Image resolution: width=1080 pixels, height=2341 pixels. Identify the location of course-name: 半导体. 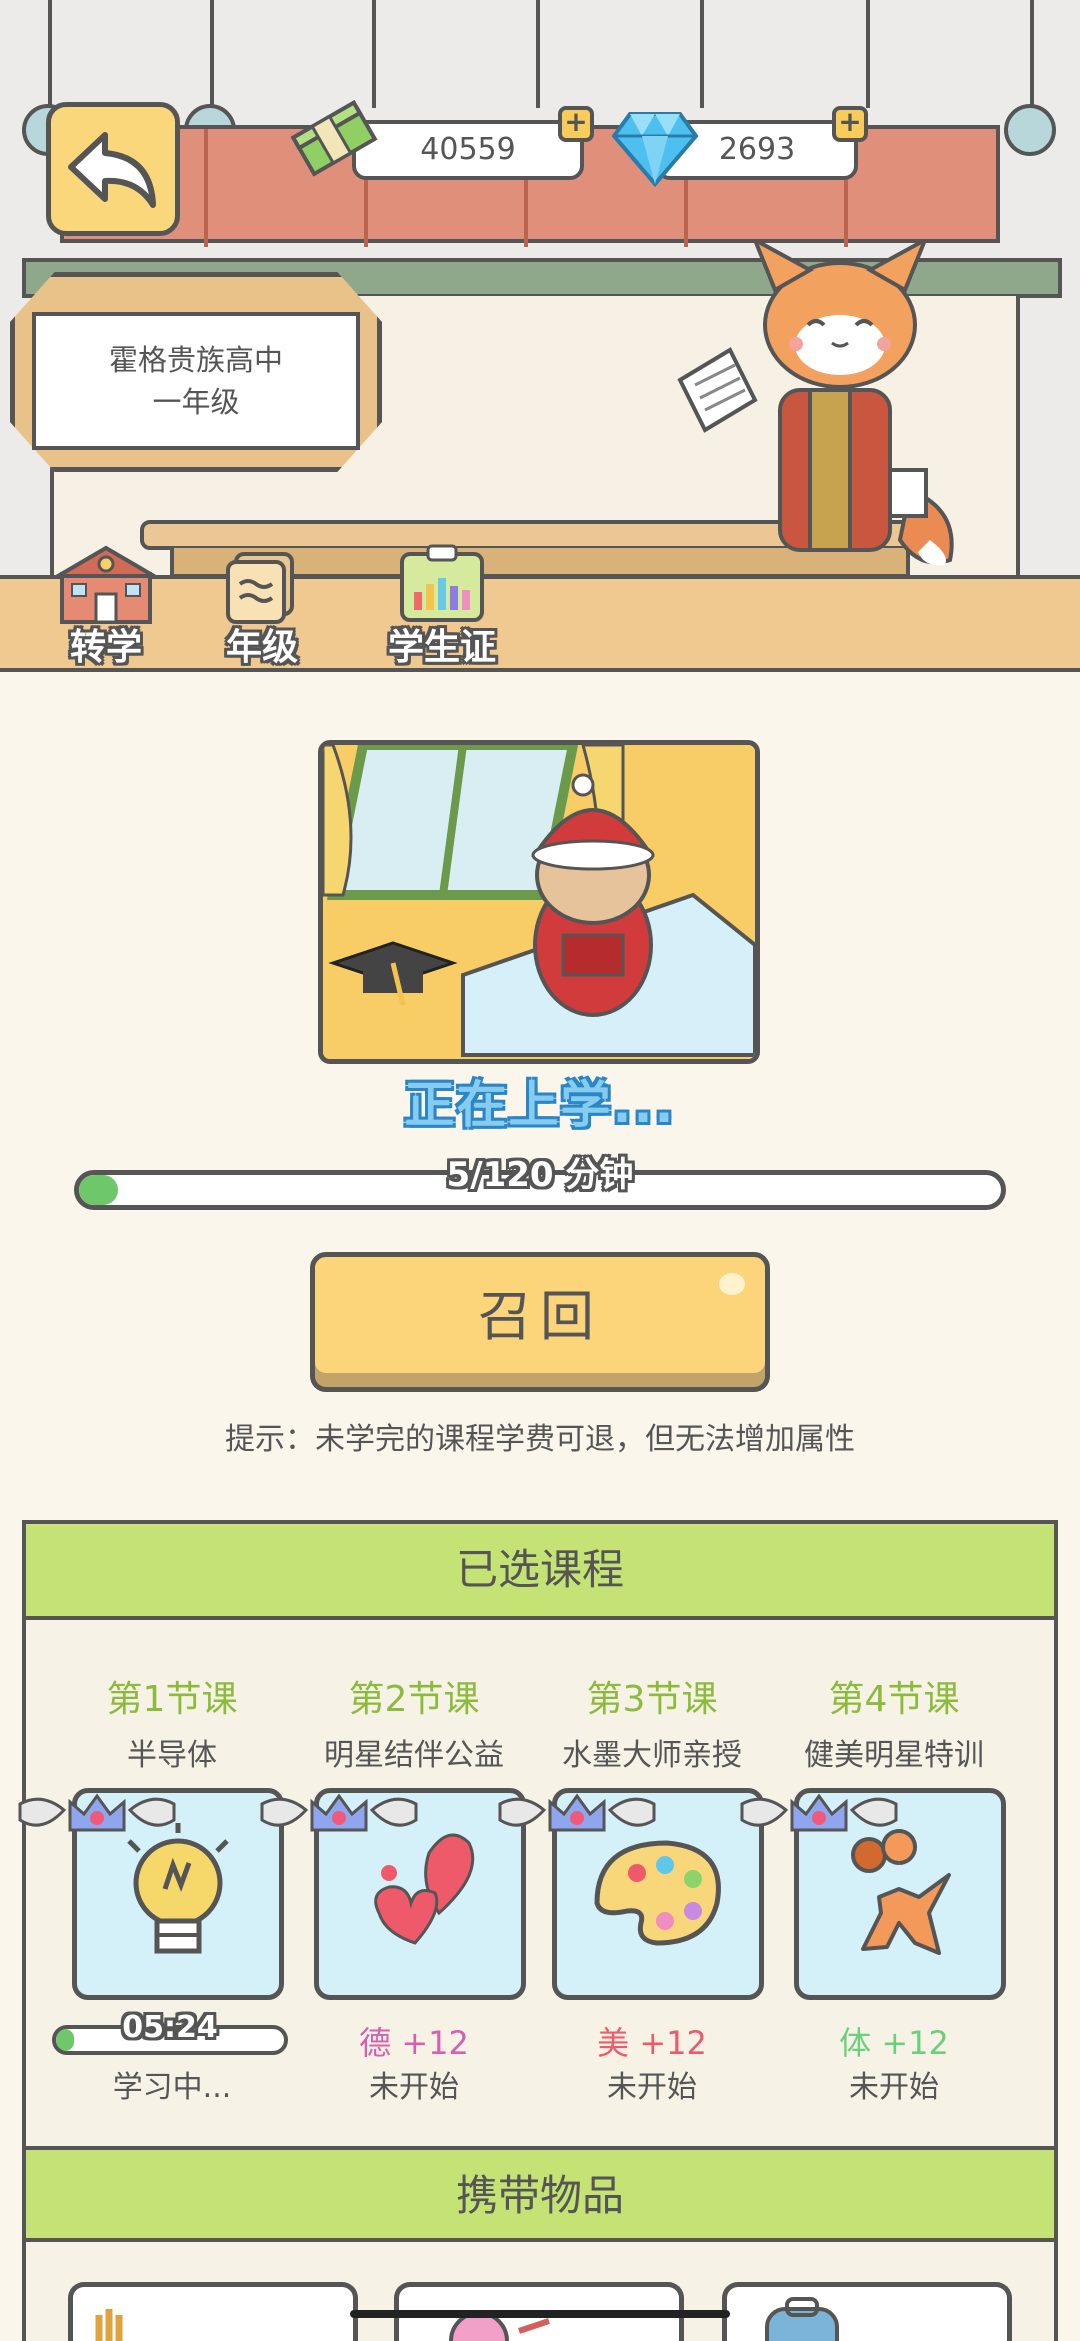
(172, 1755).